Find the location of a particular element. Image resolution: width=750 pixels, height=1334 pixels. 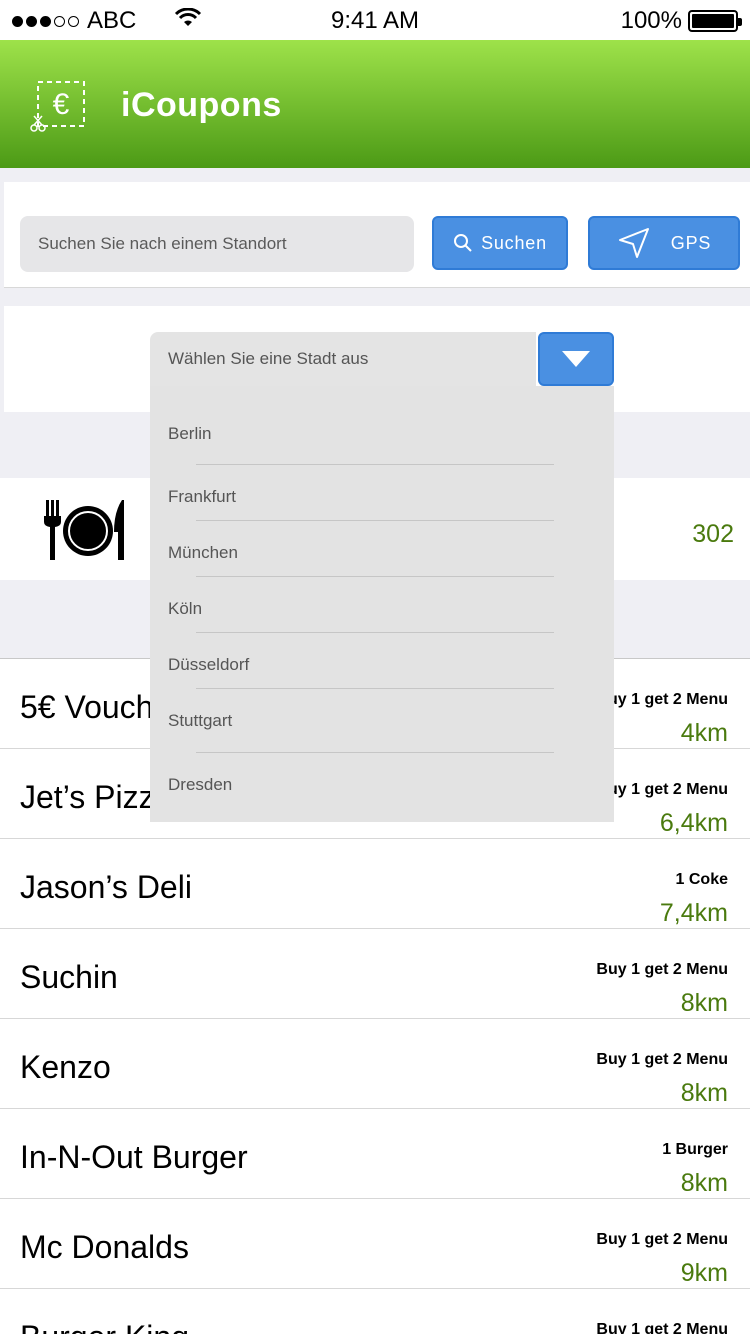

app-header: € iCoupons is located at coordinates (375, 104).